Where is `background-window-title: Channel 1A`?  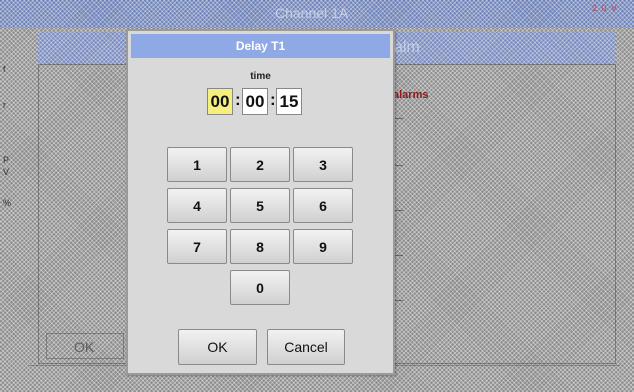 background-window-title: Channel 1A is located at coordinates (312, 13).